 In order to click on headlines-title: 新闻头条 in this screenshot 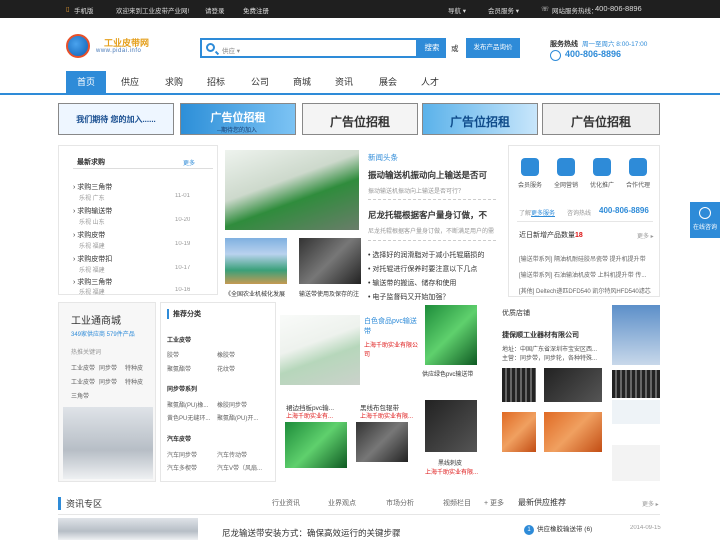, I will do `click(383, 157)`.